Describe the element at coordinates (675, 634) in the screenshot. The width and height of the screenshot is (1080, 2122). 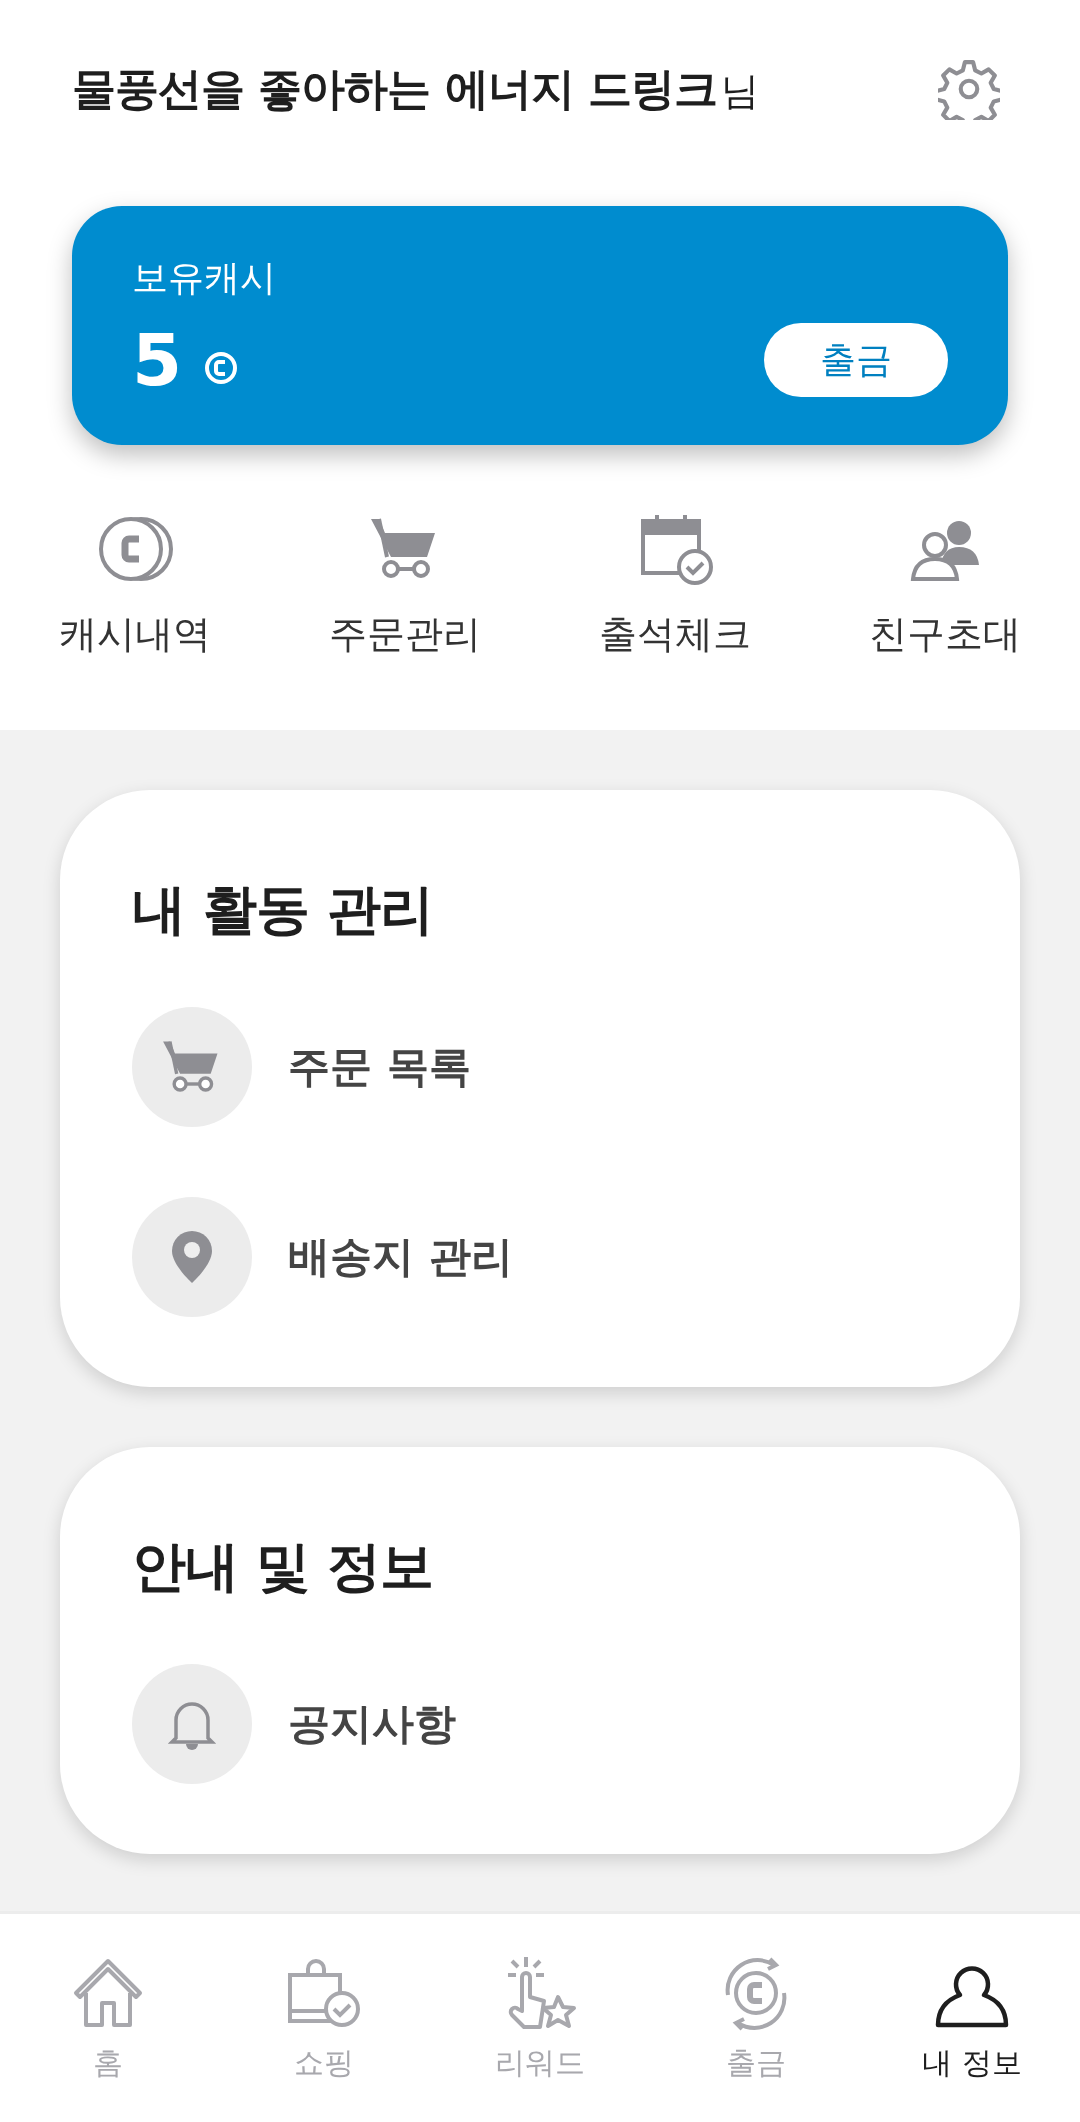
I see `quick-menu-link: 출석체크` at that location.